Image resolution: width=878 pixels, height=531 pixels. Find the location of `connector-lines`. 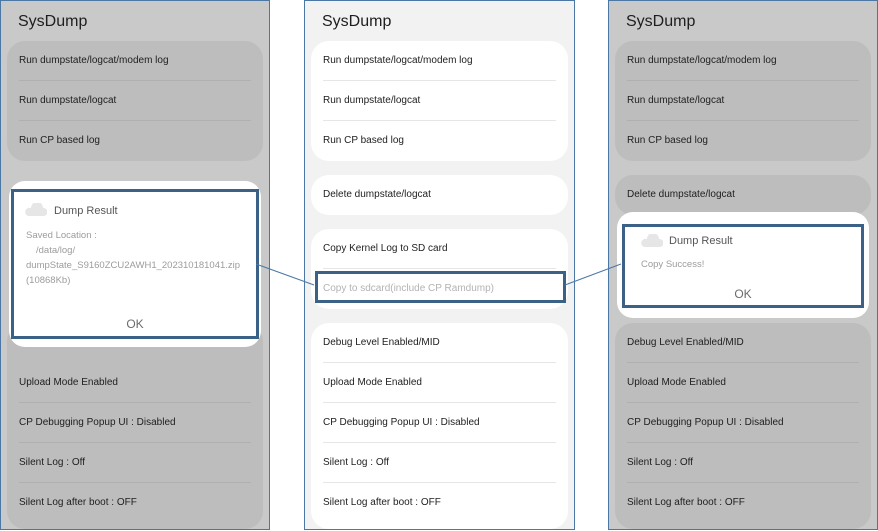

connector-lines is located at coordinates (438, 274).